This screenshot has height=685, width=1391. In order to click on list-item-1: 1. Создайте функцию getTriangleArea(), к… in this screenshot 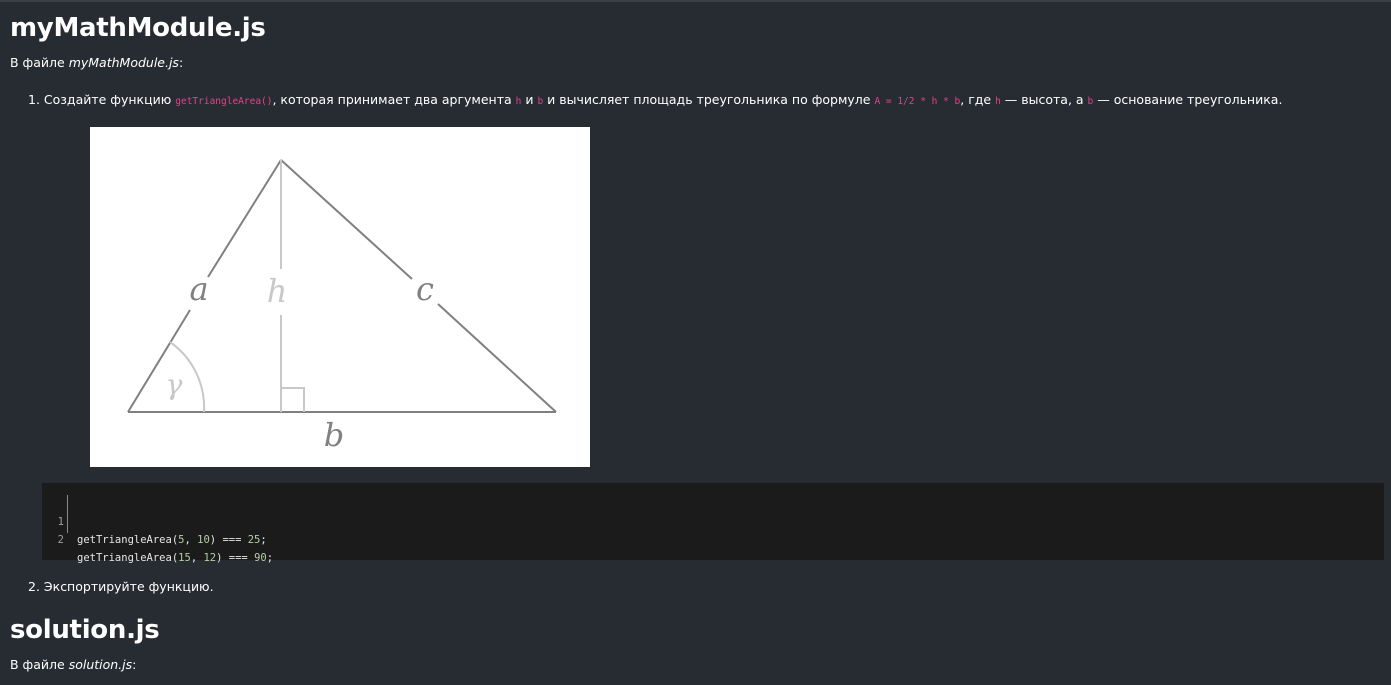, I will do `click(655, 99)`.